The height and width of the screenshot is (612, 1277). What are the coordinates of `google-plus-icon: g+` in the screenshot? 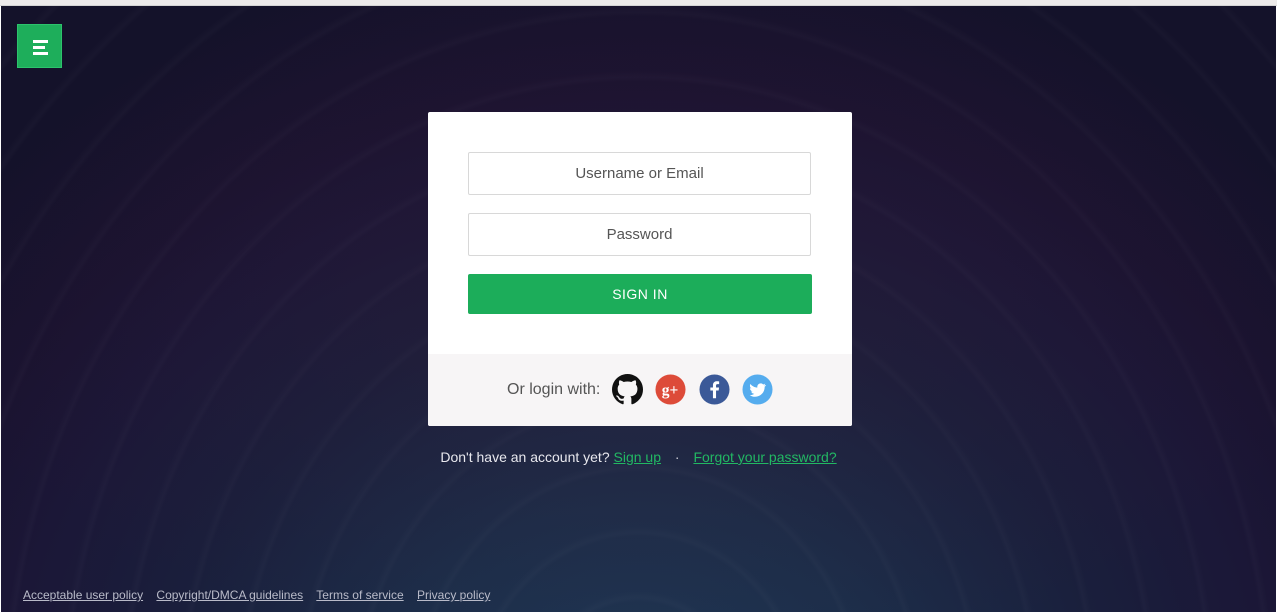 It's located at (670, 389).